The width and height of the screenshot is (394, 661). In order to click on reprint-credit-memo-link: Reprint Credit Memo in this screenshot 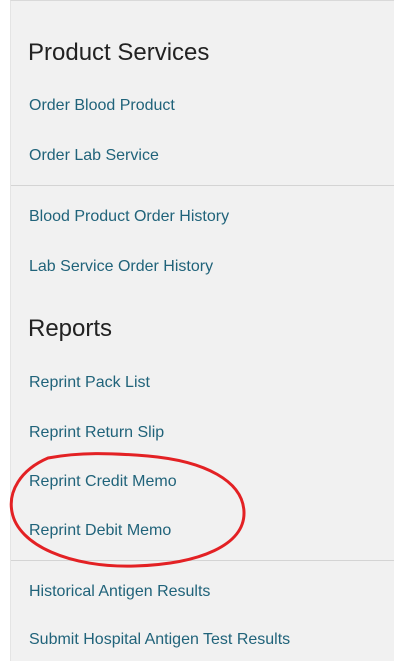, I will do `click(103, 482)`.